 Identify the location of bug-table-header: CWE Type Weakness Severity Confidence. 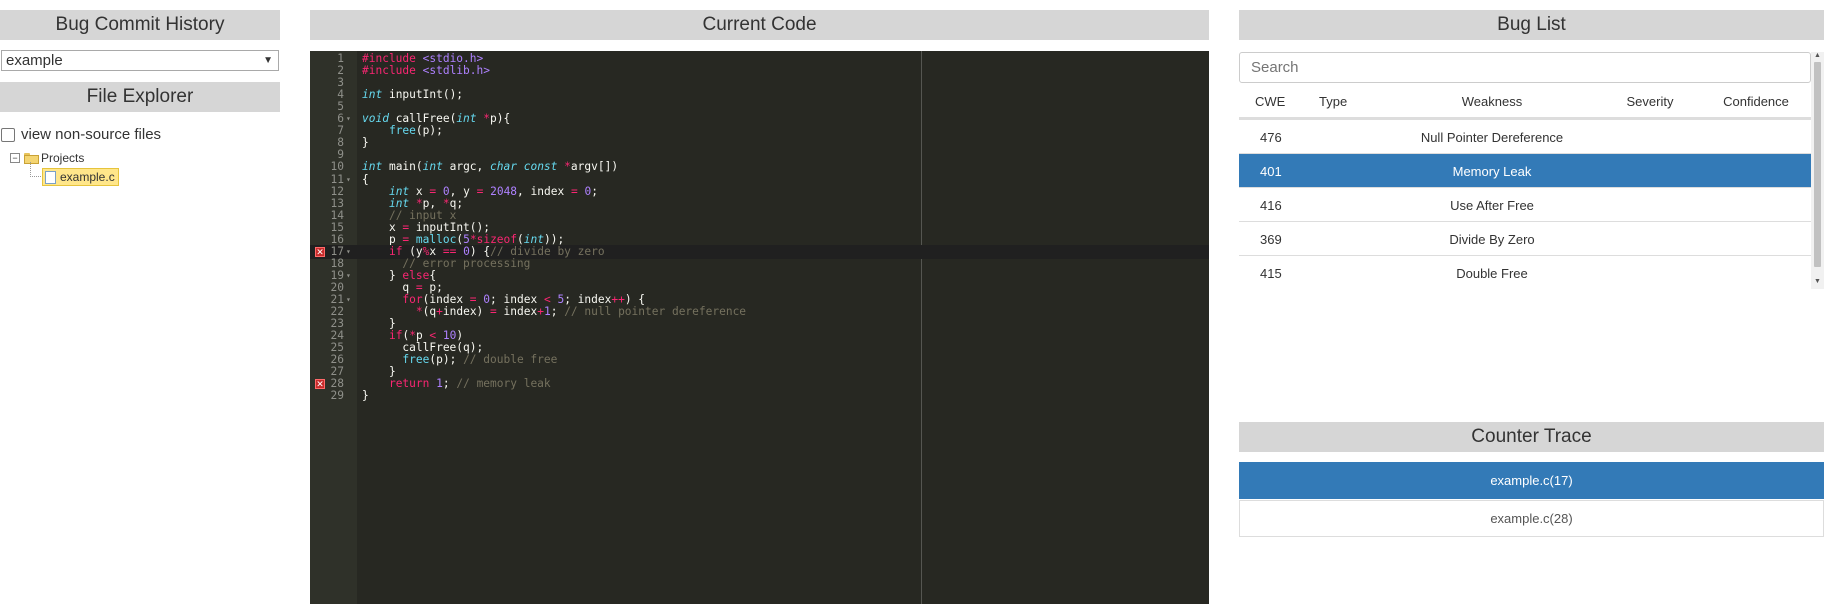
(1526, 103).